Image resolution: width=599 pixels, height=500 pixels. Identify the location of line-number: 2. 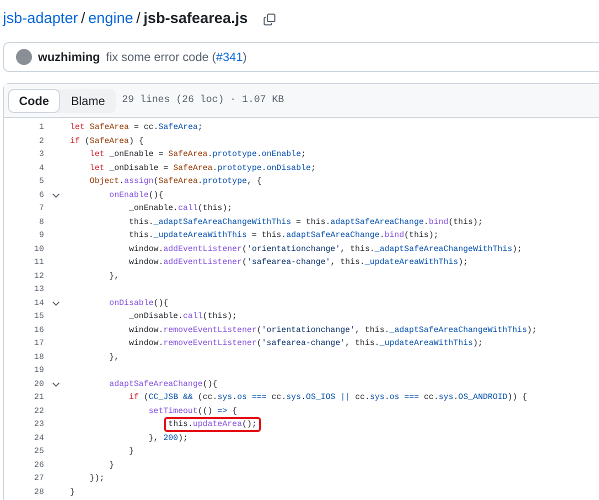
(41, 142).